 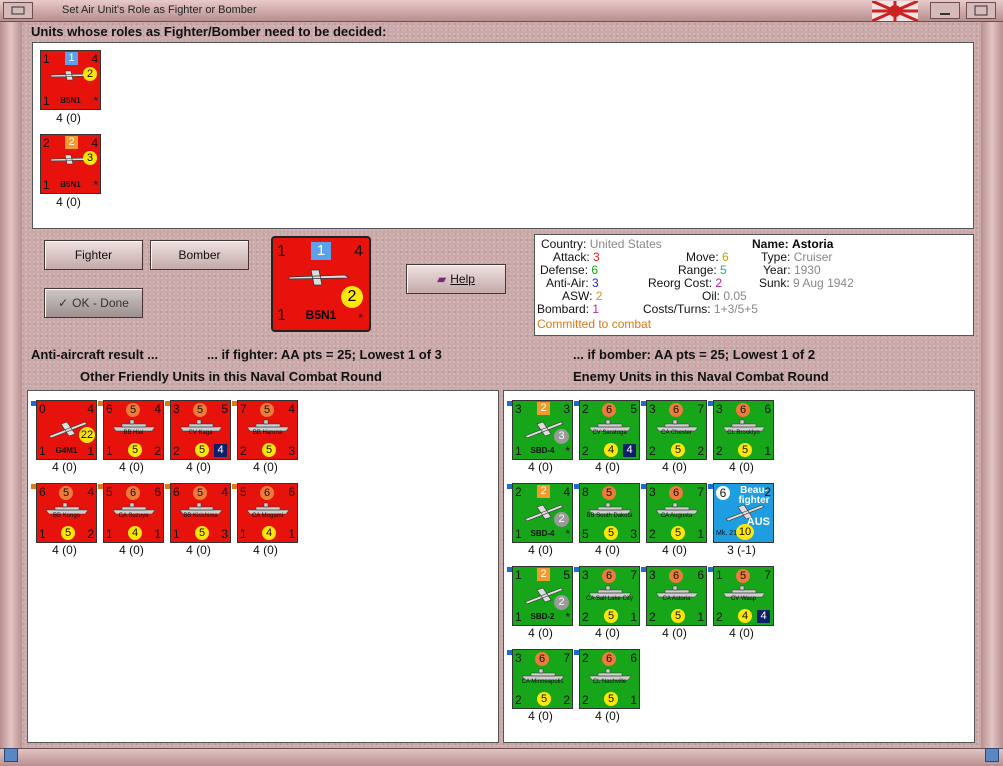 I want to click on bomber-button: Bomber, so click(x=199, y=255).